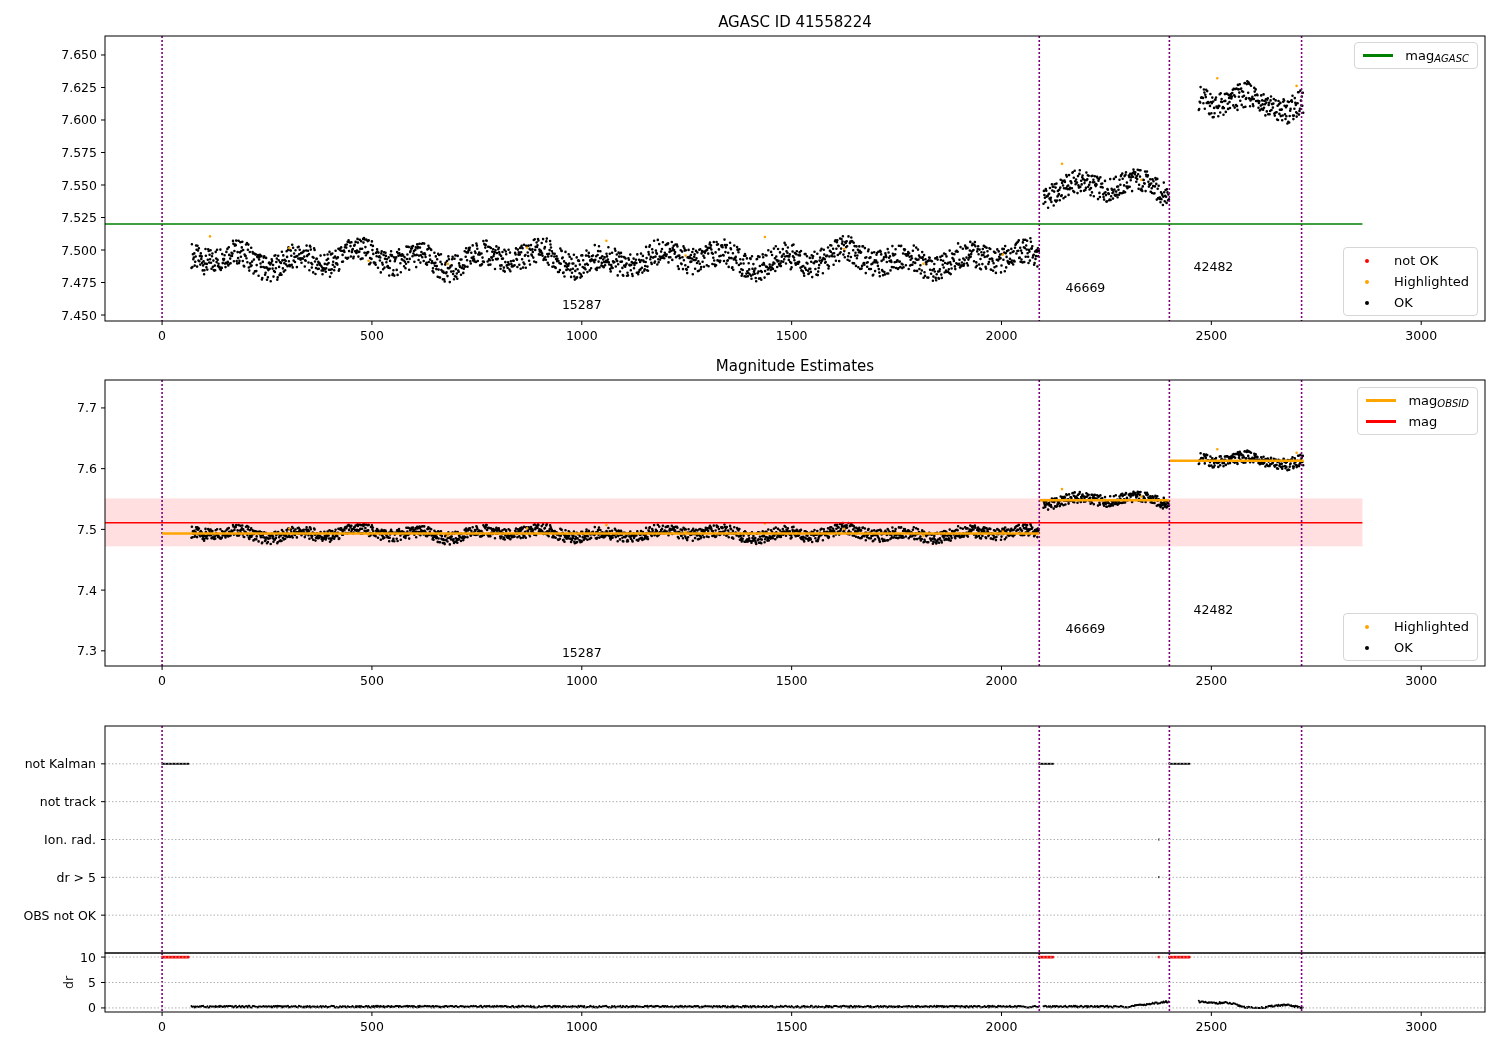 The width and height of the screenshot is (1500, 1050). What do you see at coordinates (87, 408) in the screenshot?
I see `y-tick-label: 7.7` at bounding box center [87, 408].